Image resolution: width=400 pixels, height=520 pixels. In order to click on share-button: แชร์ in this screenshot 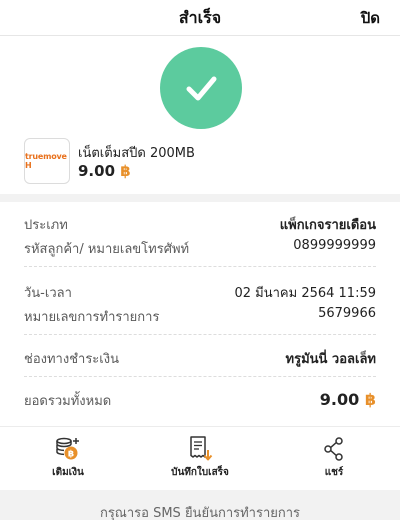, I will do `click(334, 457)`.